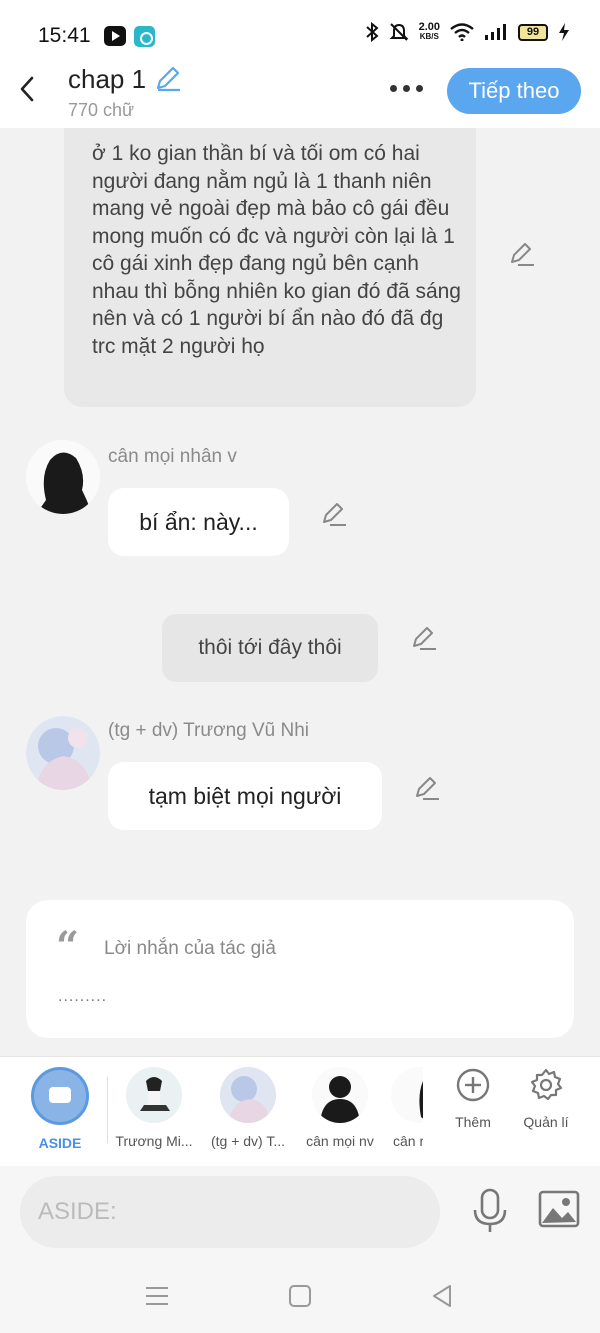 The height and width of the screenshot is (1333, 600). What do you see at coordinates (490, 1211) in the screenshot?
I see `microphone-icon` at bounding box center [490, 1211].